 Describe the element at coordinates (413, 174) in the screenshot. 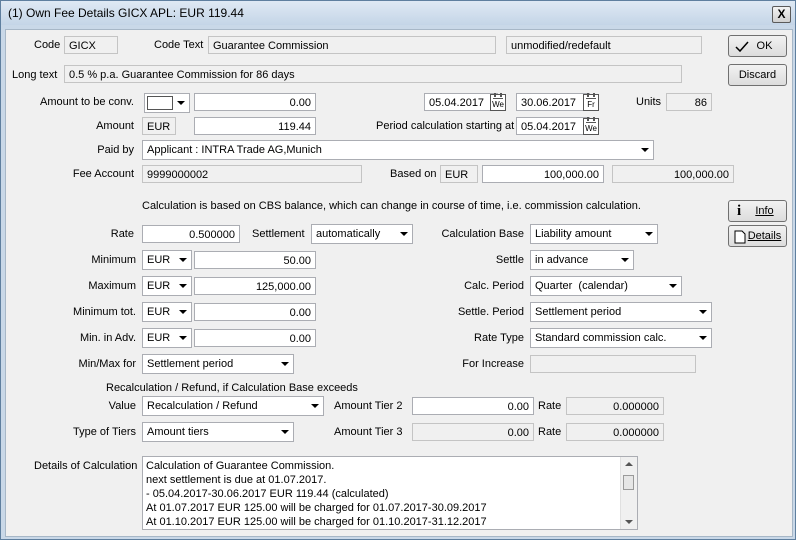

I see `based-on-label: Based on` at that location.